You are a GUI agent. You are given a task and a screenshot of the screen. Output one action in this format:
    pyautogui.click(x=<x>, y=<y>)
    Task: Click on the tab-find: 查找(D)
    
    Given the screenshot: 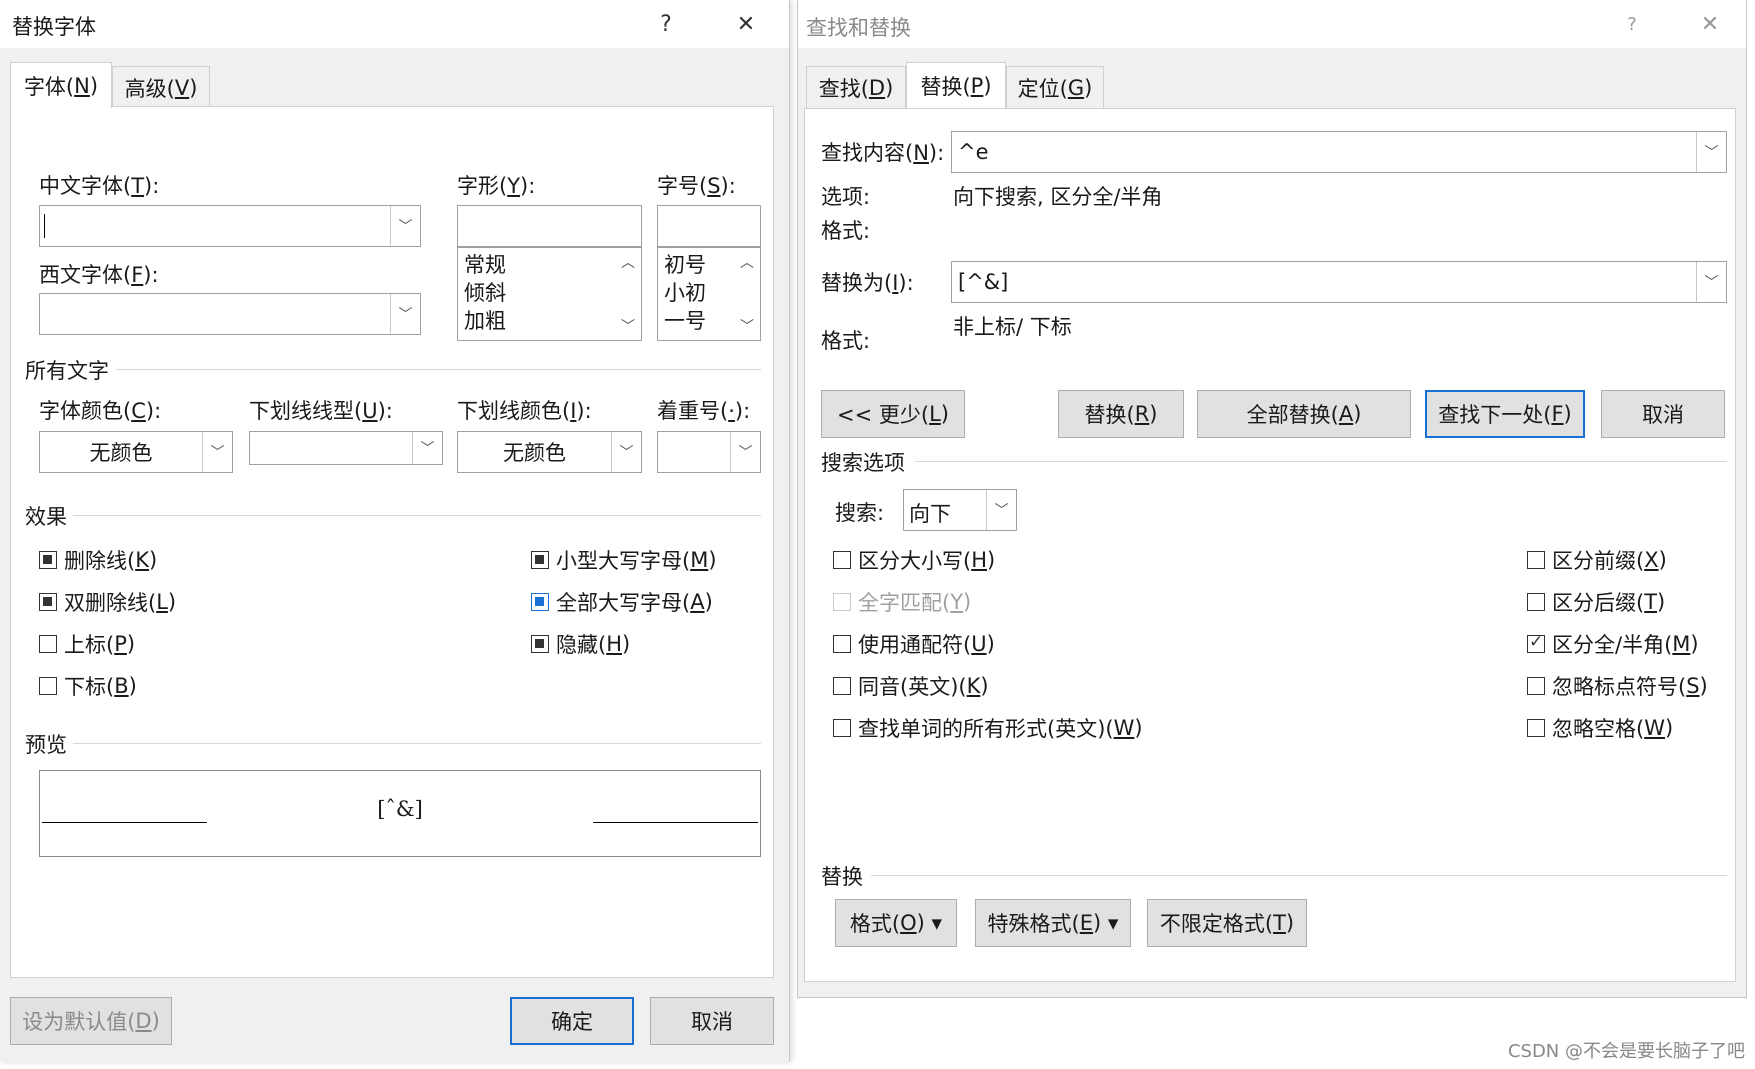 What is the action you would take?
    pyautogui.click(x=856, y=87)
    